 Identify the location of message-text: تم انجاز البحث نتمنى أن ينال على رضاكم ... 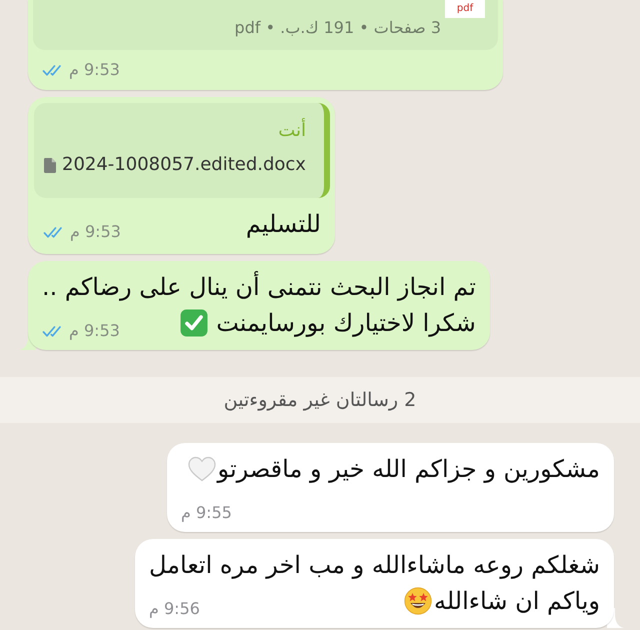
(259, 287).